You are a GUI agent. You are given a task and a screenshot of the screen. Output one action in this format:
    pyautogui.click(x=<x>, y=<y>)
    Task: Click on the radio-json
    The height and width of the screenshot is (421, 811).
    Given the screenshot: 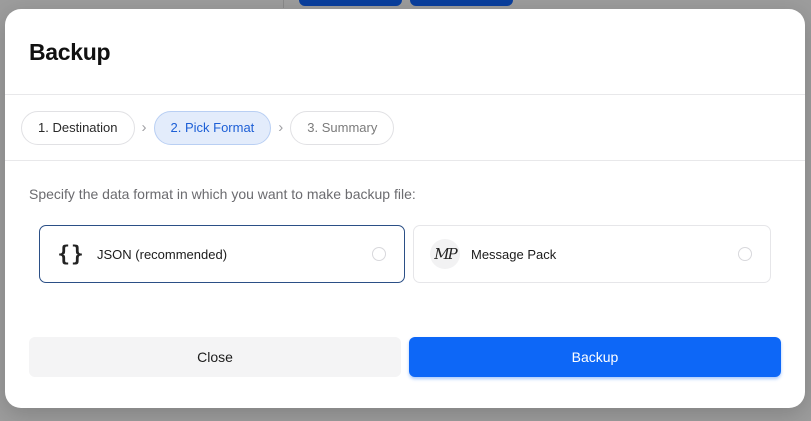 What is the action you would take?
    pyautogui.click(x=379, y=254)
    